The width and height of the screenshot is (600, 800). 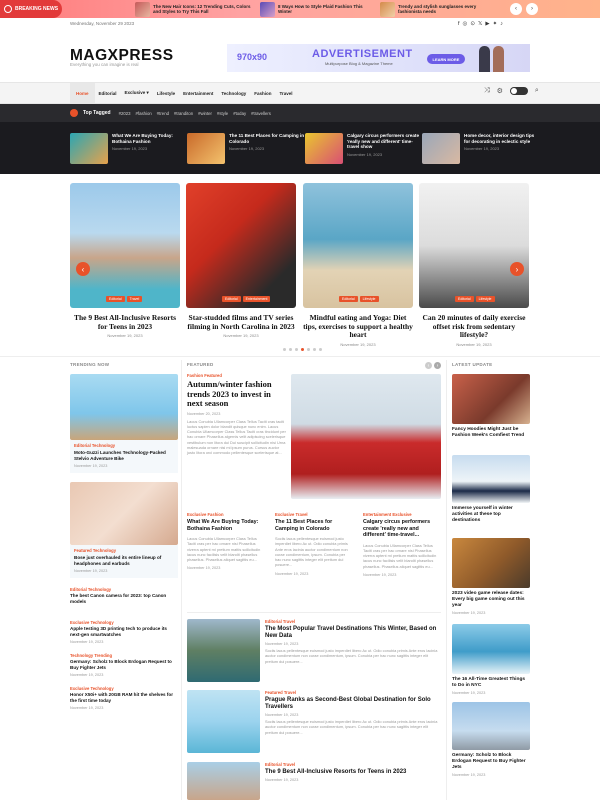 What do you see at coordinates (495, 24) in the screenshot?
I see `vimeo-icon: ✦` at bounding box center [495, 24].